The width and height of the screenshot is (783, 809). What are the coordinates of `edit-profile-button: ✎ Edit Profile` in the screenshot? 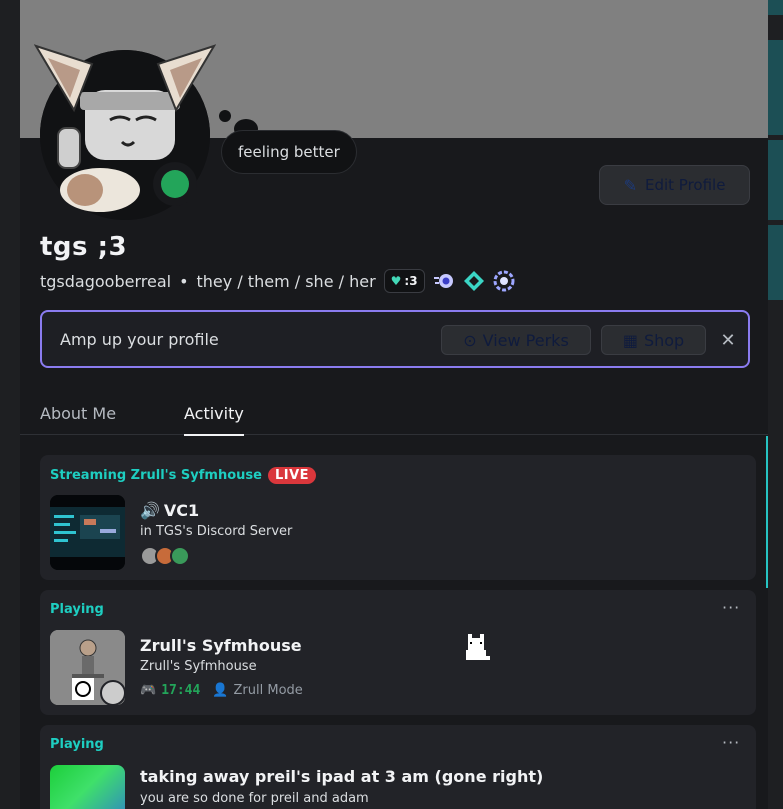 It's located at (674, 185).